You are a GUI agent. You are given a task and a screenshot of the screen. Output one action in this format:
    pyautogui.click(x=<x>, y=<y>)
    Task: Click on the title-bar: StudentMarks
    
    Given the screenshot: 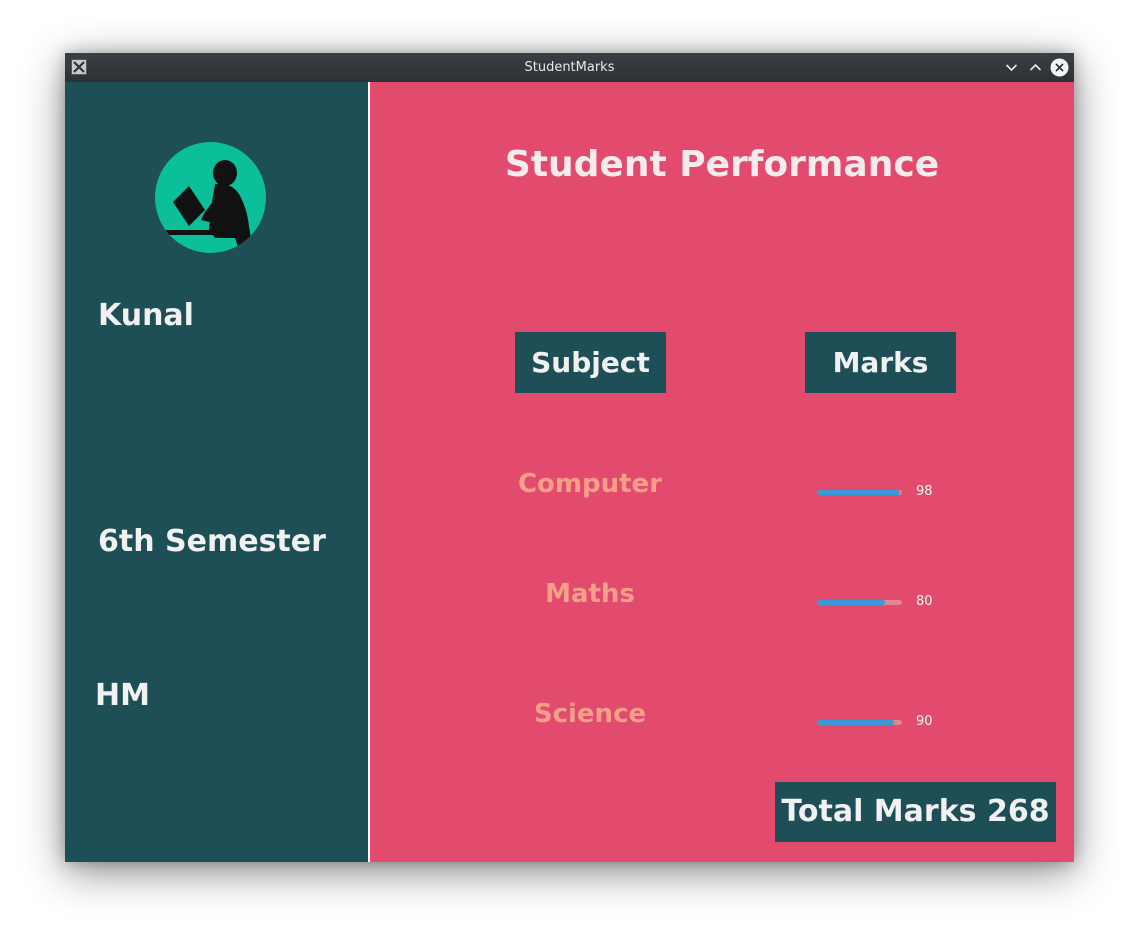 What is the action you would take?
    pyautogui.click(x=569, y=67)
    